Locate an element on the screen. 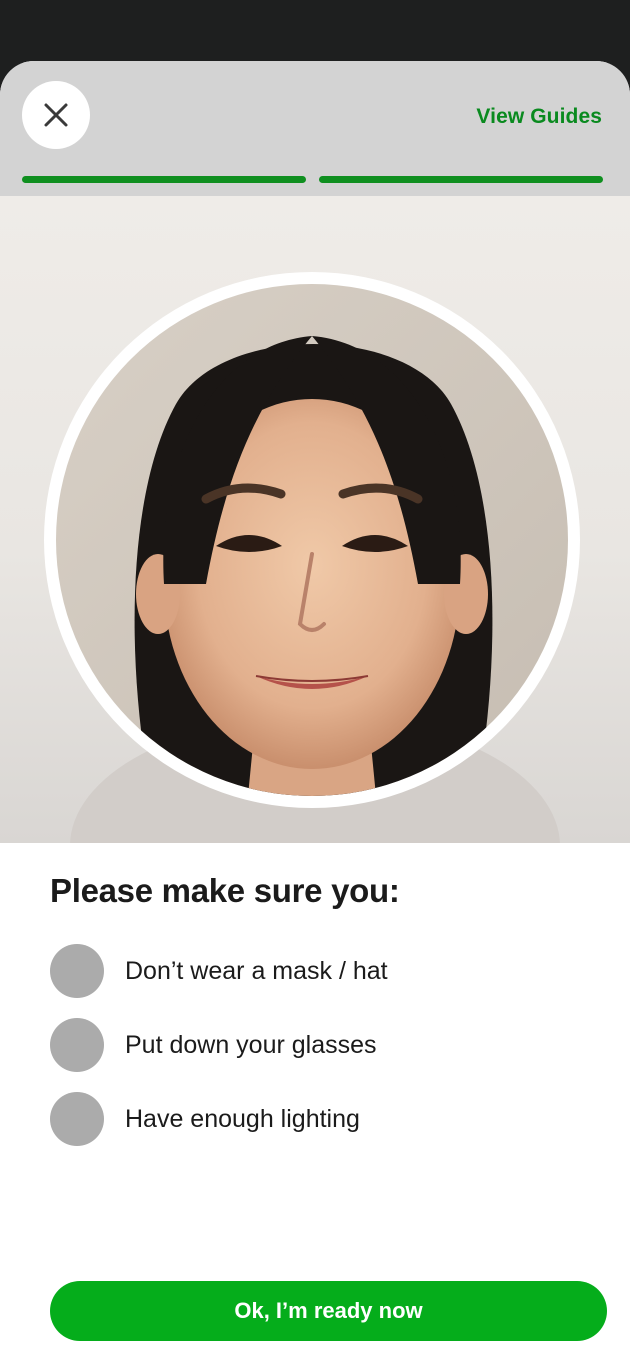 Image resolution: width=630 pixels, height=1366 pixels. checklist-item: Don’t wear a mask / hat is located at coordinates (310, 971).